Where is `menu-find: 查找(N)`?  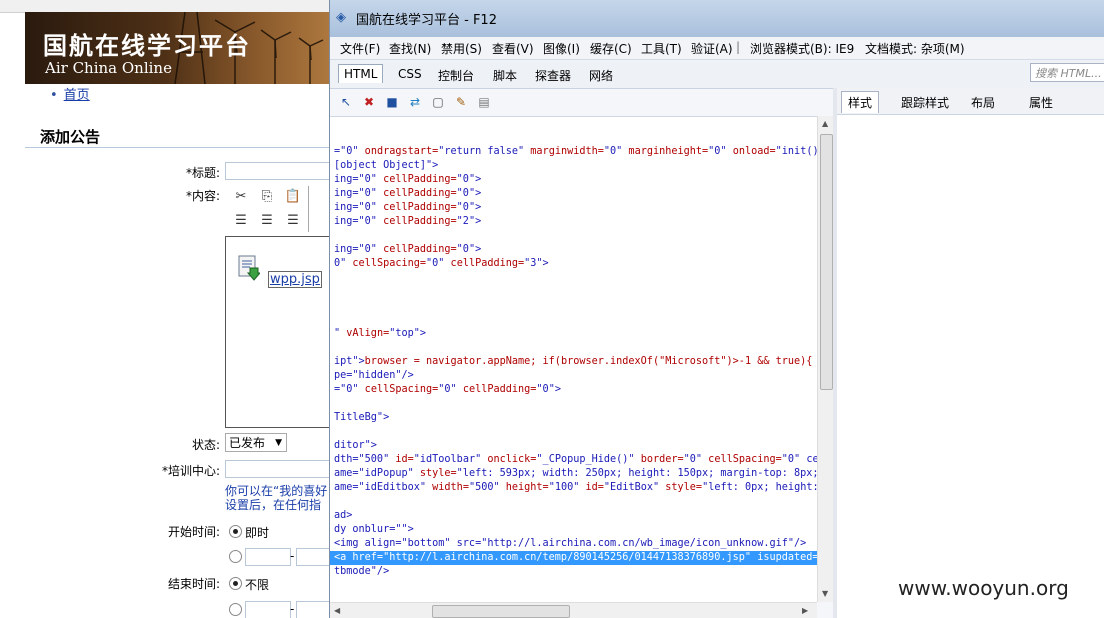 menu-find: 查找(N) is located at coordinates (410, 48).